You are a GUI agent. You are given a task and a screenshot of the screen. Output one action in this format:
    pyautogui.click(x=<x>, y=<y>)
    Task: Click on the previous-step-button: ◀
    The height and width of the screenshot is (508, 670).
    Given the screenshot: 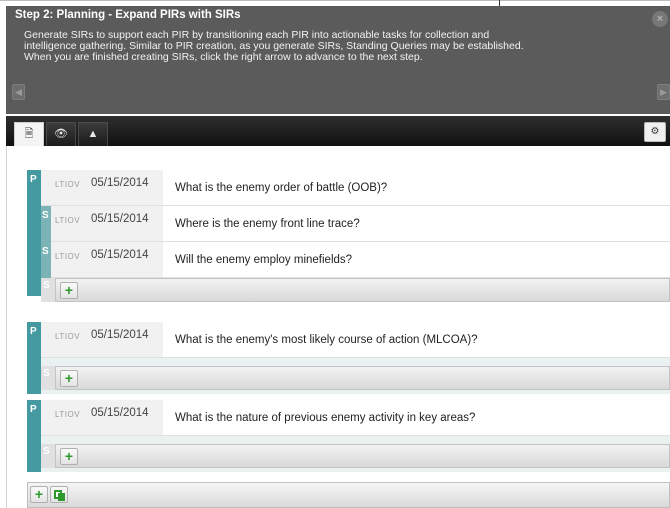 What is the action you would take?
    pyautogui.click(x=18, y=92)
    